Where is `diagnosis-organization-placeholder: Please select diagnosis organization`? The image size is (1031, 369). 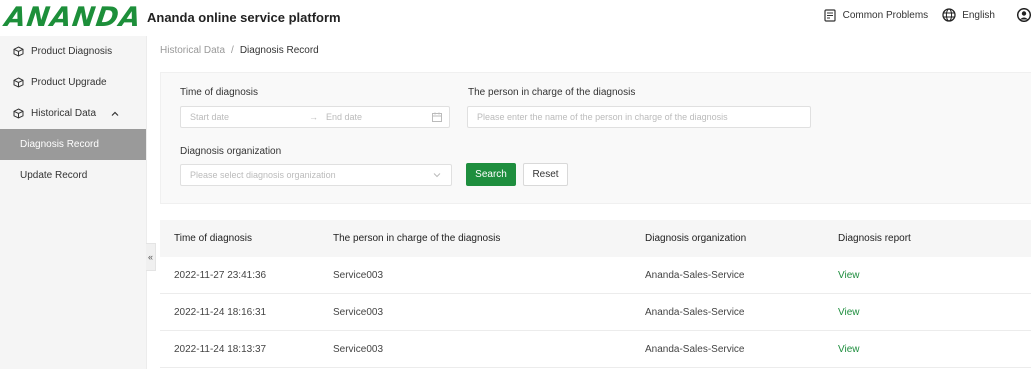 diagnosis-organization-placeholder: Please select diagnosis organization is located at coordinates (263, 175).